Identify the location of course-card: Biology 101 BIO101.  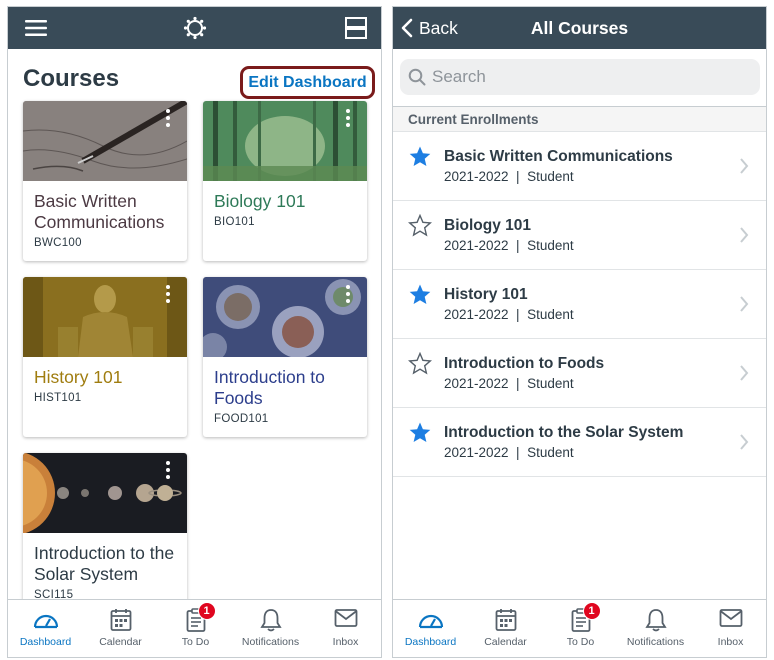
(285, 181).